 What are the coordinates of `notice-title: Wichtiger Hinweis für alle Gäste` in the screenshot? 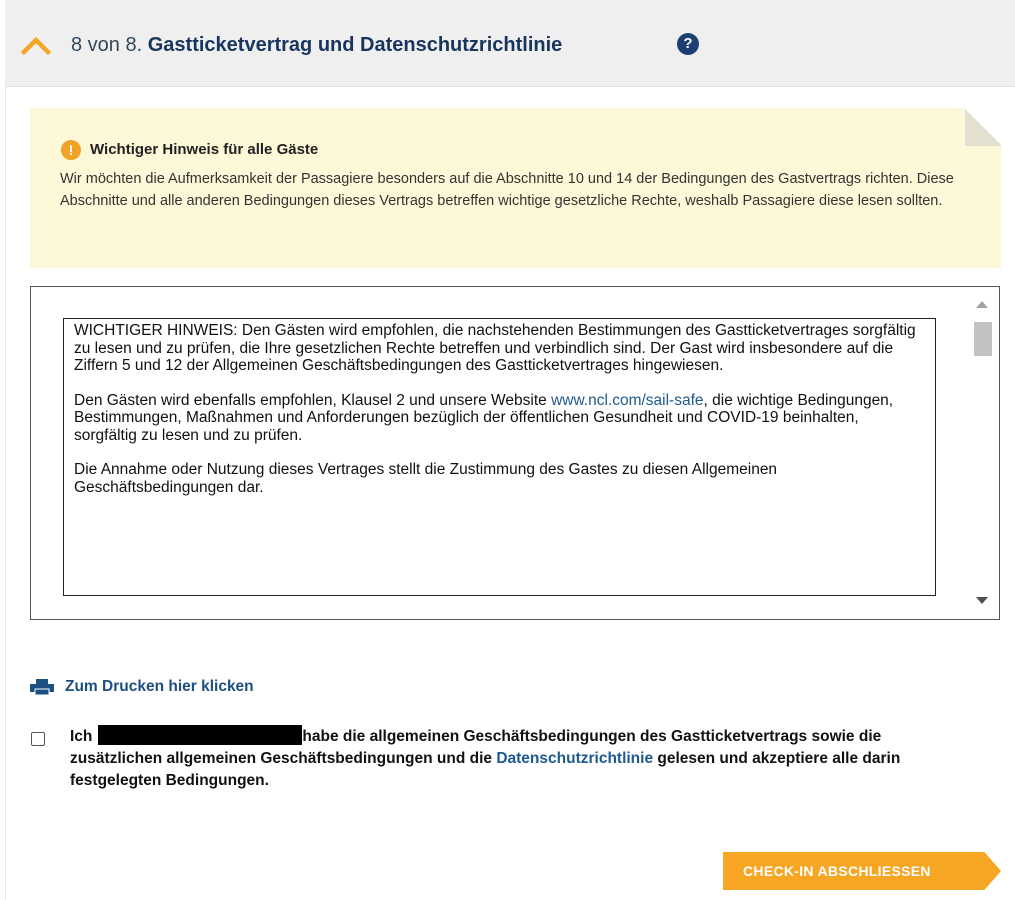 It's located at (204, 149).